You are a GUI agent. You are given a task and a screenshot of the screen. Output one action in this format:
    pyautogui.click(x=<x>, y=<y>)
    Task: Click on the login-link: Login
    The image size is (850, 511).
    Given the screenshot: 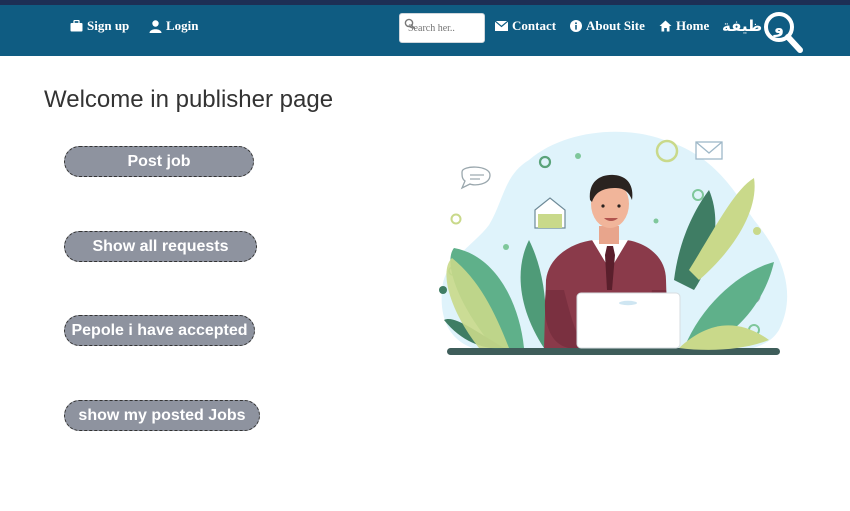 What is the action you would take?
    pyautogui.click(x=174, y=26)
    